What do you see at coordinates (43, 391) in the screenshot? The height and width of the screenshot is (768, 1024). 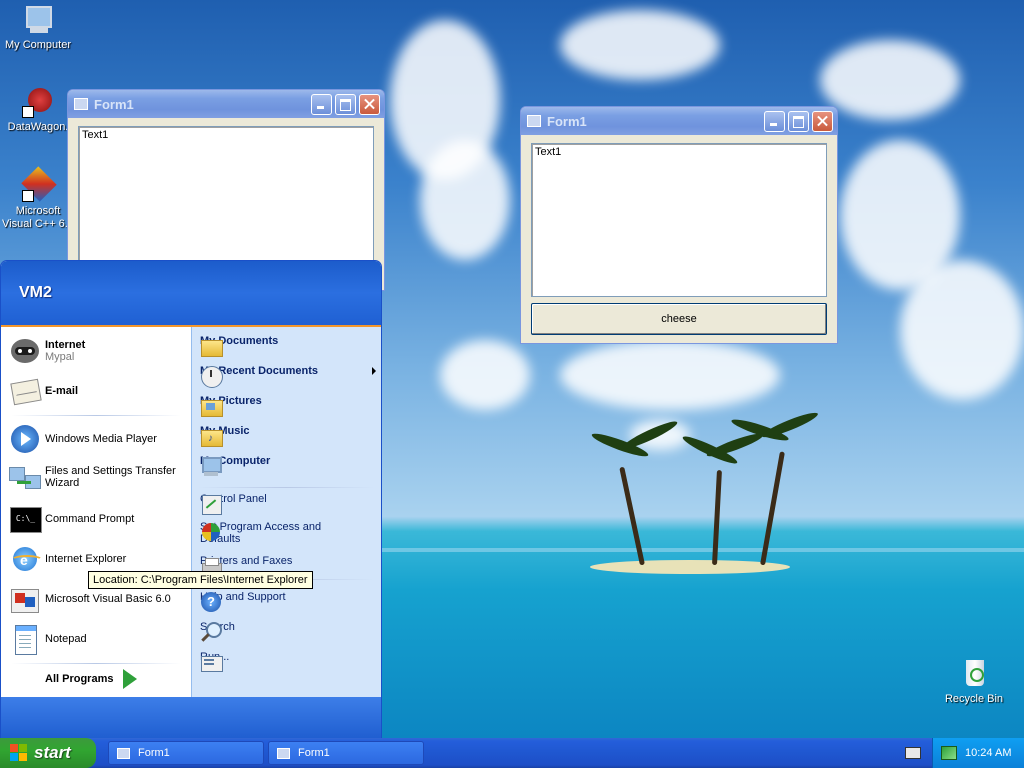 I see `start-item-email: E-mail` at bounding box center [43, 391].